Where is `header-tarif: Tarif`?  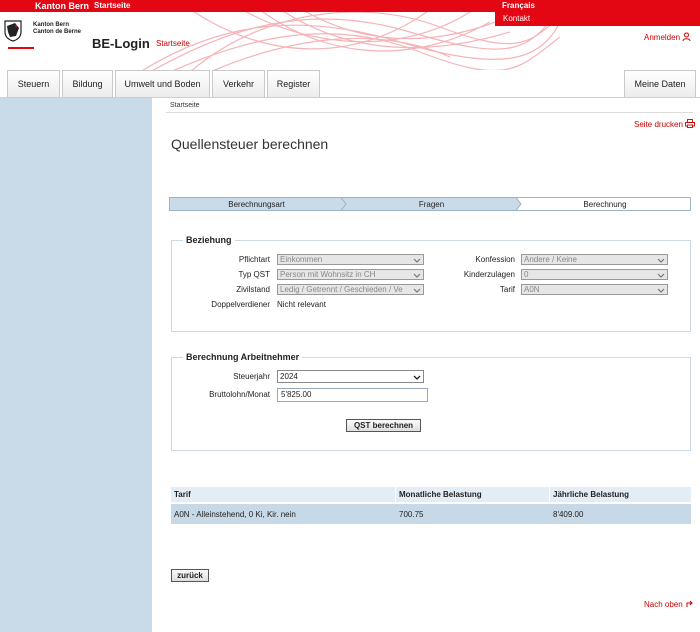
header-tarif: Tarif is located at coordinates (182, 494).